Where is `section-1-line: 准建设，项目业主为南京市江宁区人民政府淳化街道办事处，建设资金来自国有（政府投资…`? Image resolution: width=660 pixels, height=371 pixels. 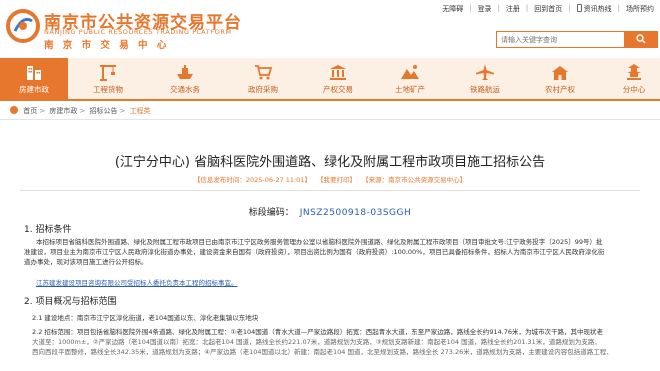
section-1-line: 准建设，项目业主为南京市江宁区人民政府淳化街道办事处，建设资金来自国有（政府投资… is located at coordinates (314, 252).